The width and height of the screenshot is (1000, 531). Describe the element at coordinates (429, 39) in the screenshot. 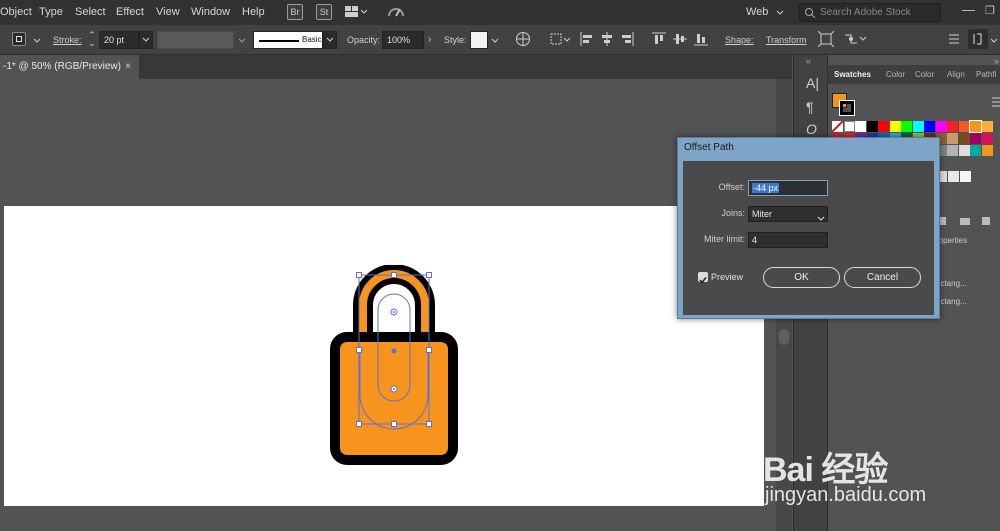

I see `chevron-right-icon: ›` at that location.